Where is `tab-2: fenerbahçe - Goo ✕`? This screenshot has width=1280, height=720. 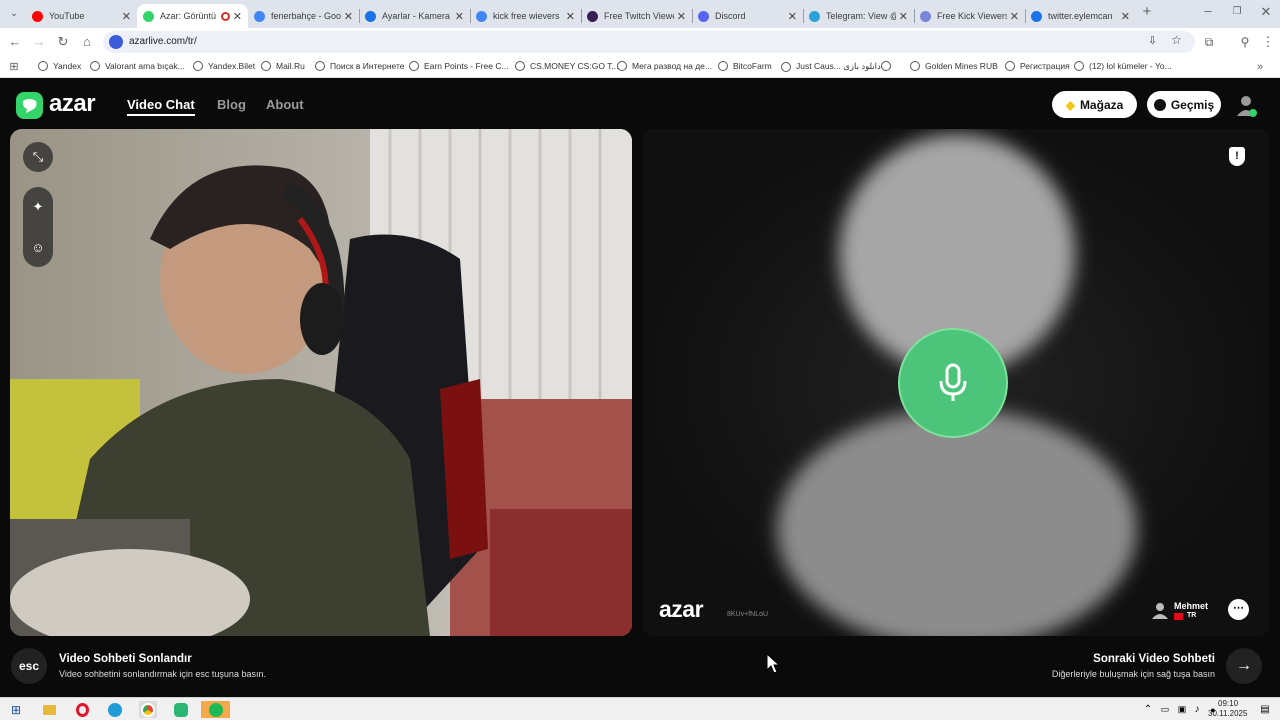 tab-2: fenerbahçe - Goo ✕ is located at coordinates (303, 16).